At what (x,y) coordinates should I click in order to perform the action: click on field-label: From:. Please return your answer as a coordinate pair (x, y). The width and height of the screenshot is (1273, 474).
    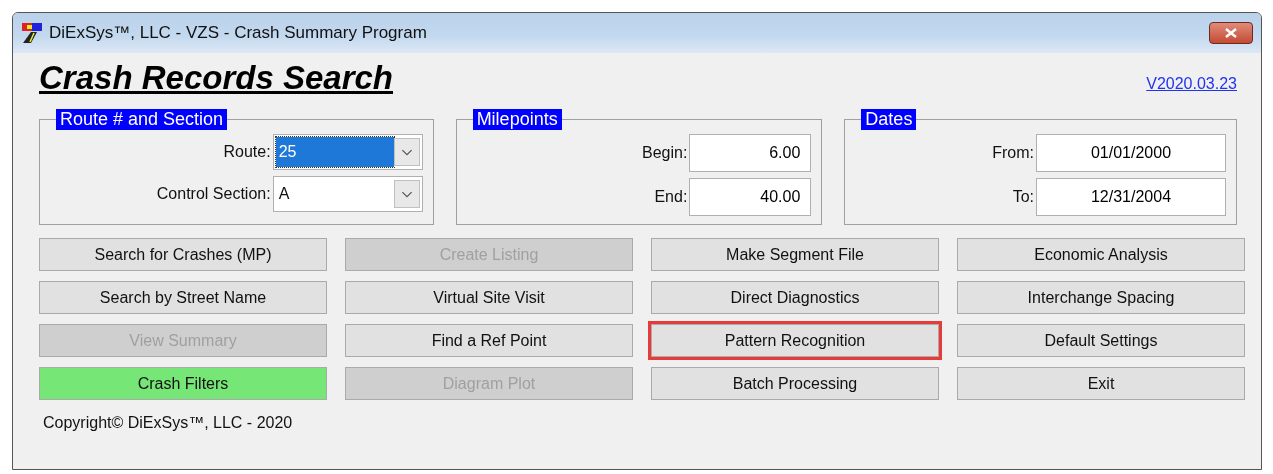
    Looking at the image, I should click on (1013, 153).